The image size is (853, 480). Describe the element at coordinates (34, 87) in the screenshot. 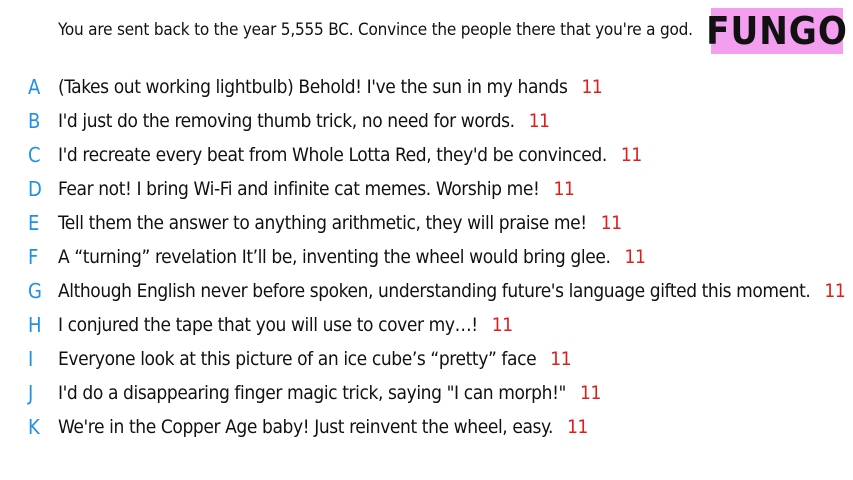

I see `answer-letter: A` at that location.